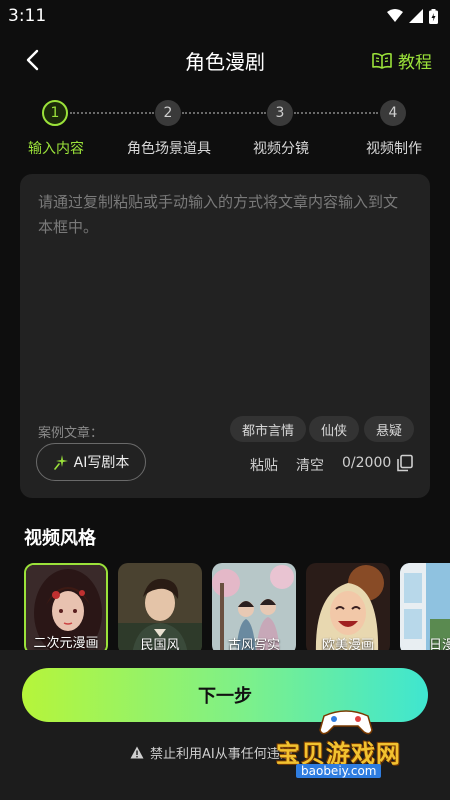 The image size is (450, 800). I want to click on style-card-republic: 民国风, so click(160, 609).